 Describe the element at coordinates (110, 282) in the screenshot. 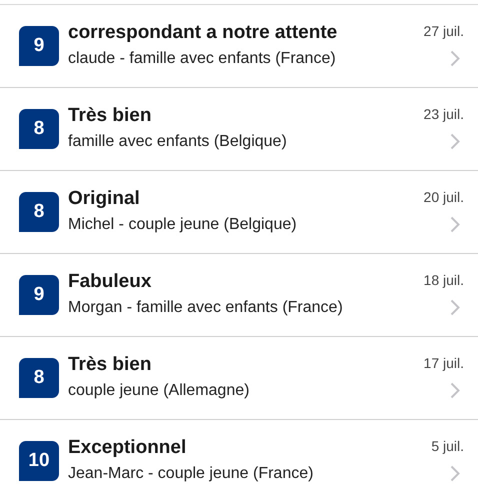

I see `review-title: Fabuleux` at that location.